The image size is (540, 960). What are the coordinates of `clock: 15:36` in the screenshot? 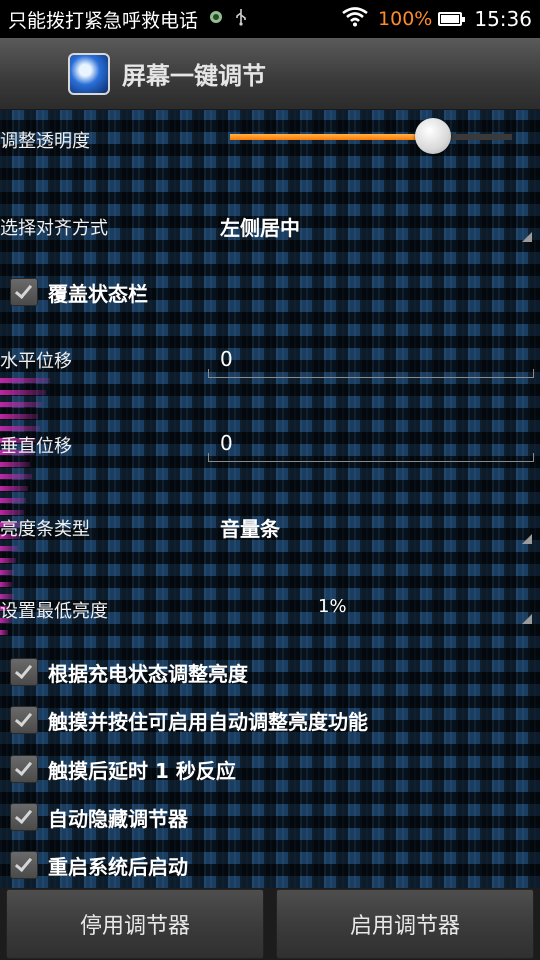 It's located at (503, 19).